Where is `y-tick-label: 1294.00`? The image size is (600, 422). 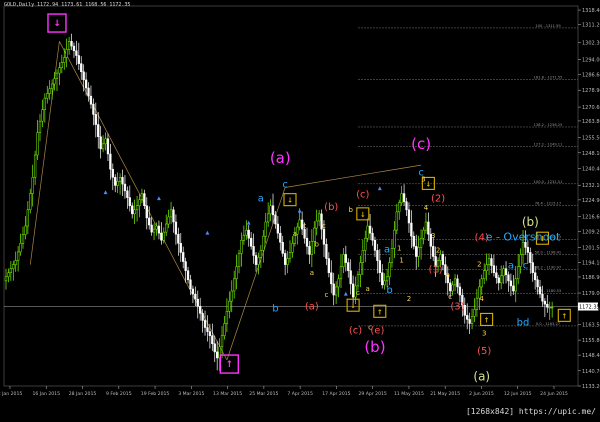
y-tick-label: 1294.00 is located at coordinates (591, 61).